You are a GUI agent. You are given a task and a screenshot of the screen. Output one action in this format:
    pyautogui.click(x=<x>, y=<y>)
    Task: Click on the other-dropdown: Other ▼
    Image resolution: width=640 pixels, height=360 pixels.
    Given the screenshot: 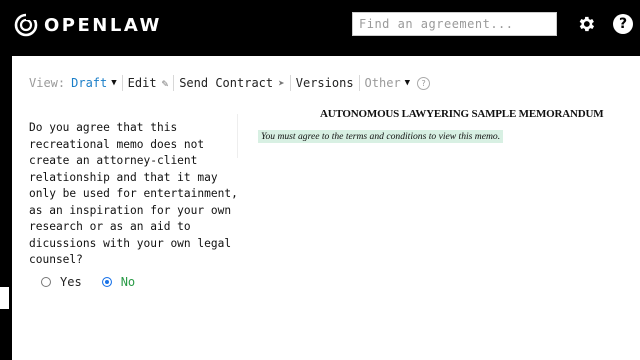 What is the action you would take?
    pyautogui.click(x=388, y=83)
    